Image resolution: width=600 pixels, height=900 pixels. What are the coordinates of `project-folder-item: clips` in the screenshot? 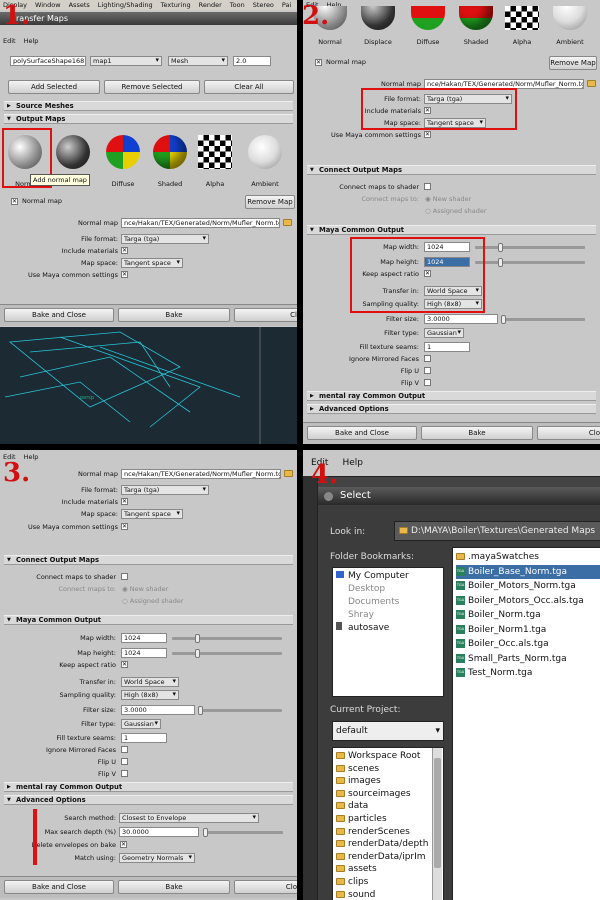 It's located at (388, 882).